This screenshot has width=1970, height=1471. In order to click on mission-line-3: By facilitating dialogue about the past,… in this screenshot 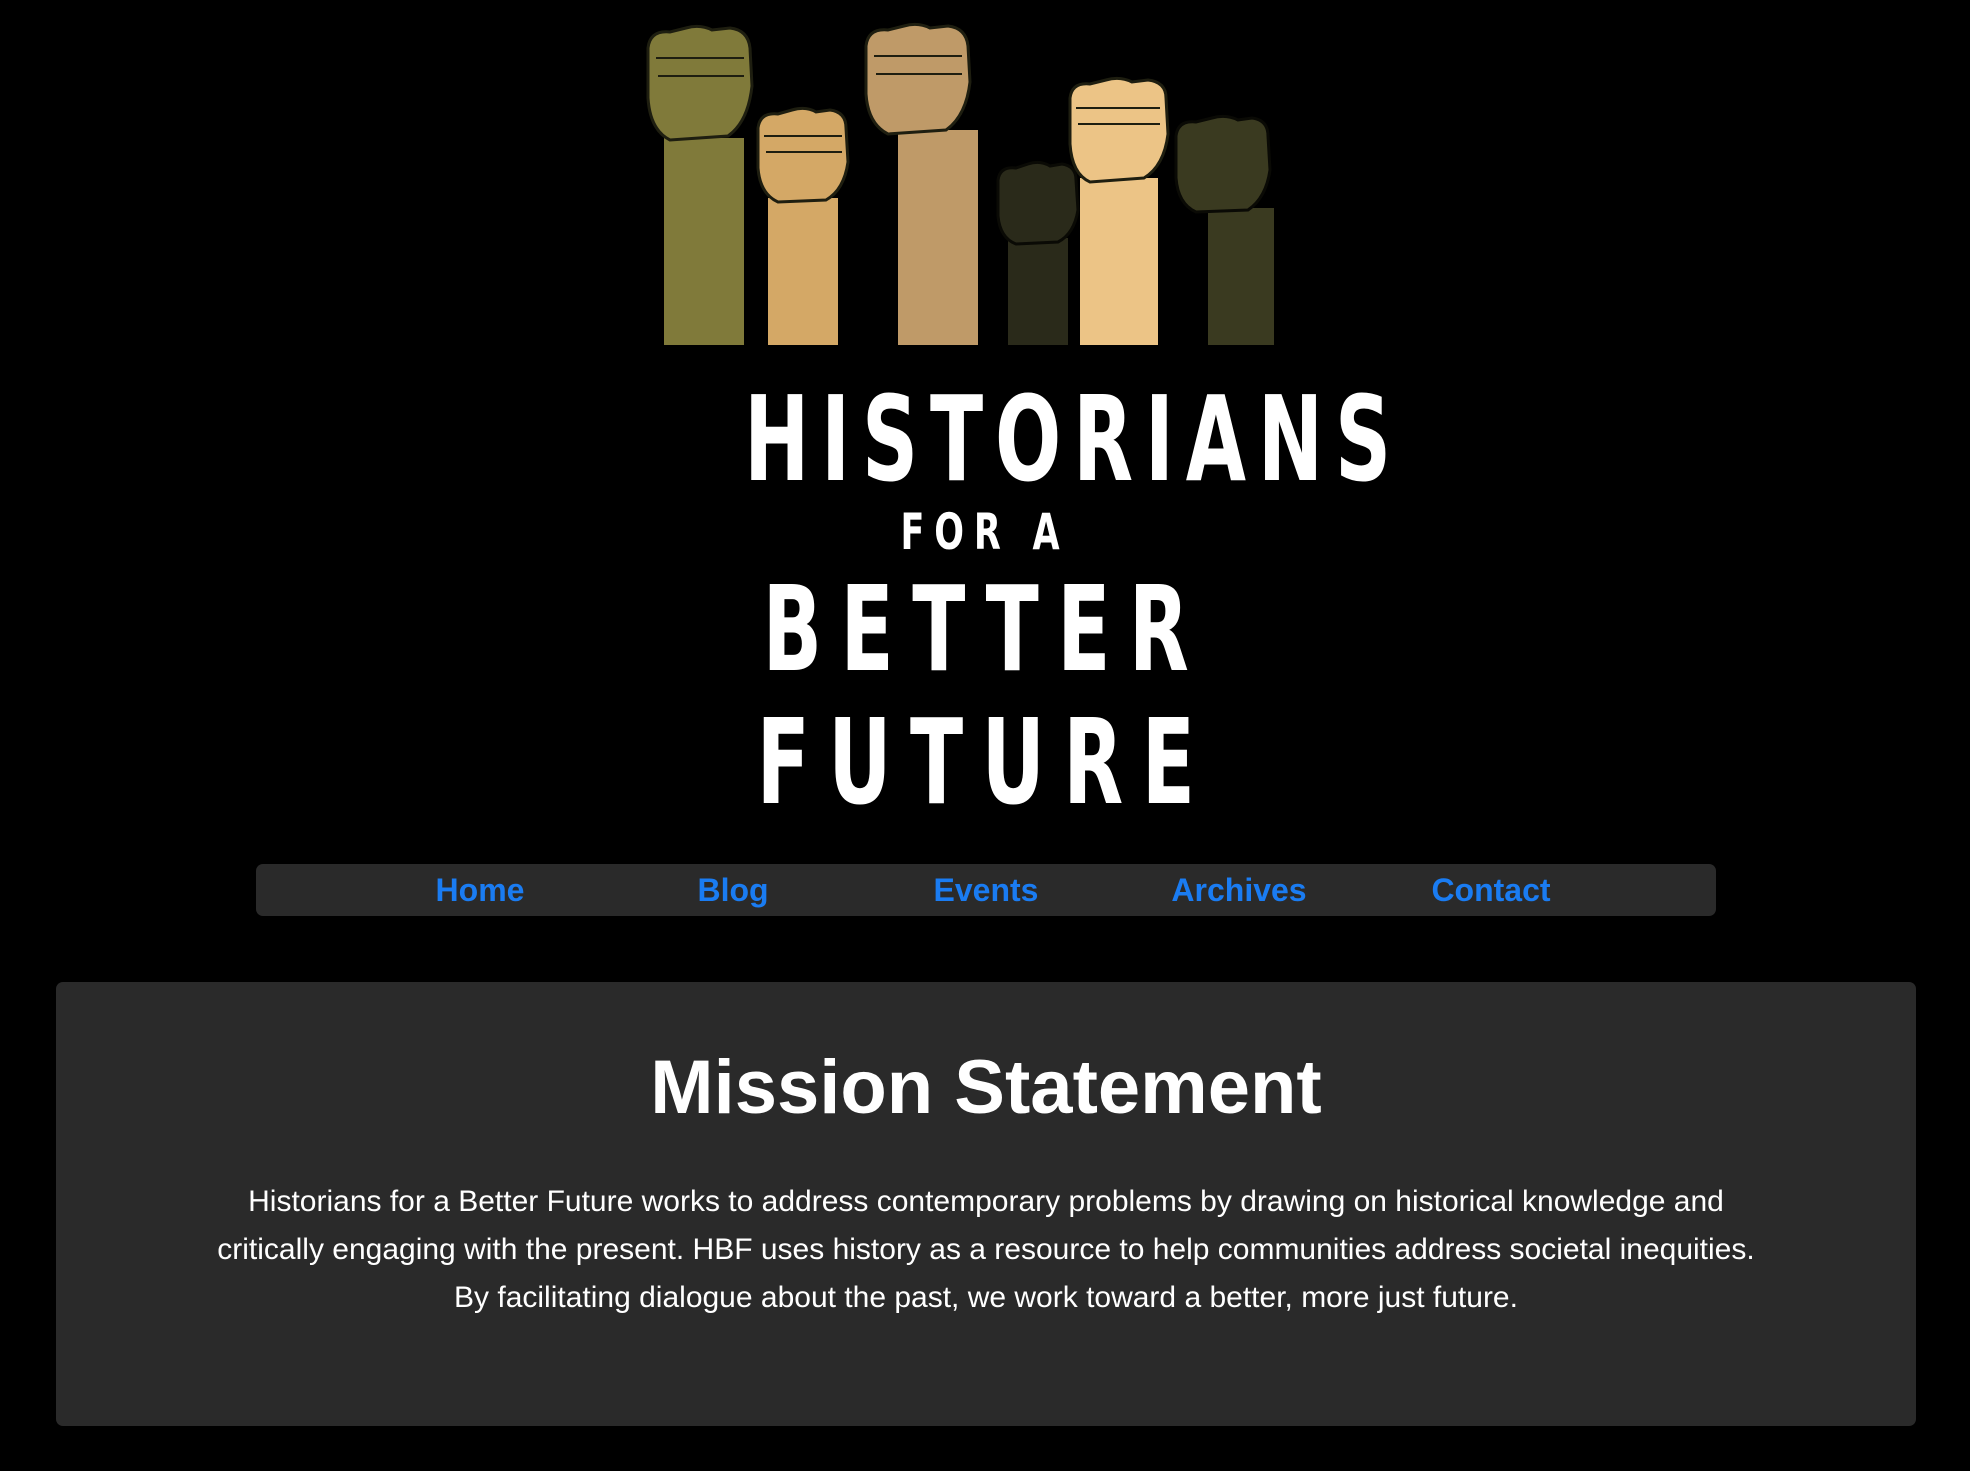, I will do `click(986, 1297)`.